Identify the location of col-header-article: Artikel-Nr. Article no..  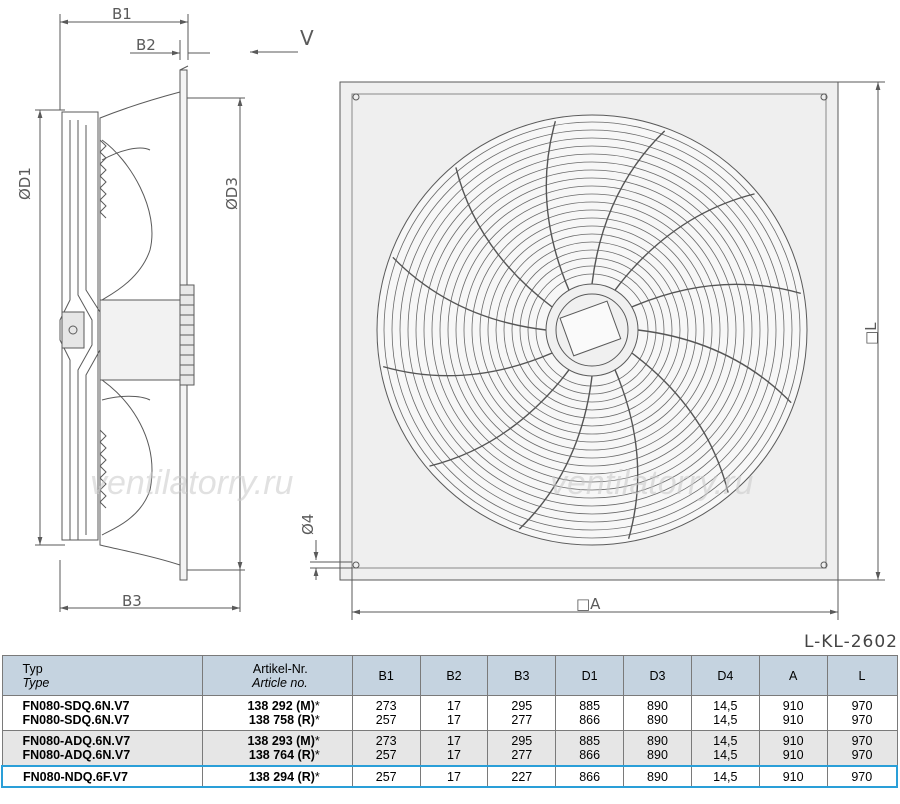
(277, 675).